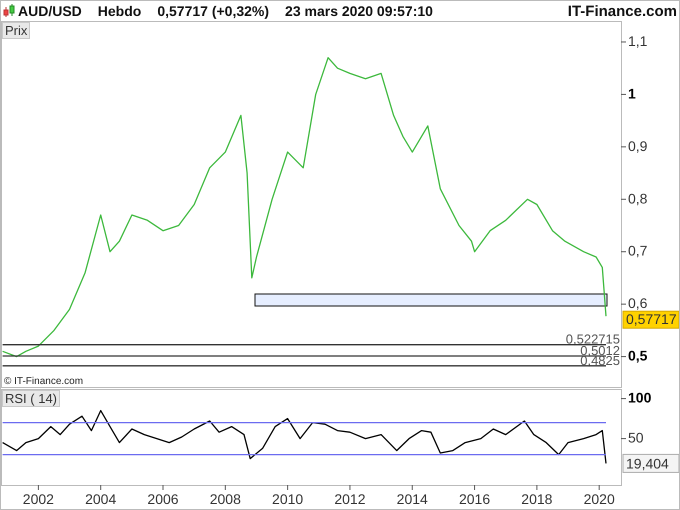 This screenshot has width=680, height=510. I want to click on axis-label: 2004, so click(100, 499).